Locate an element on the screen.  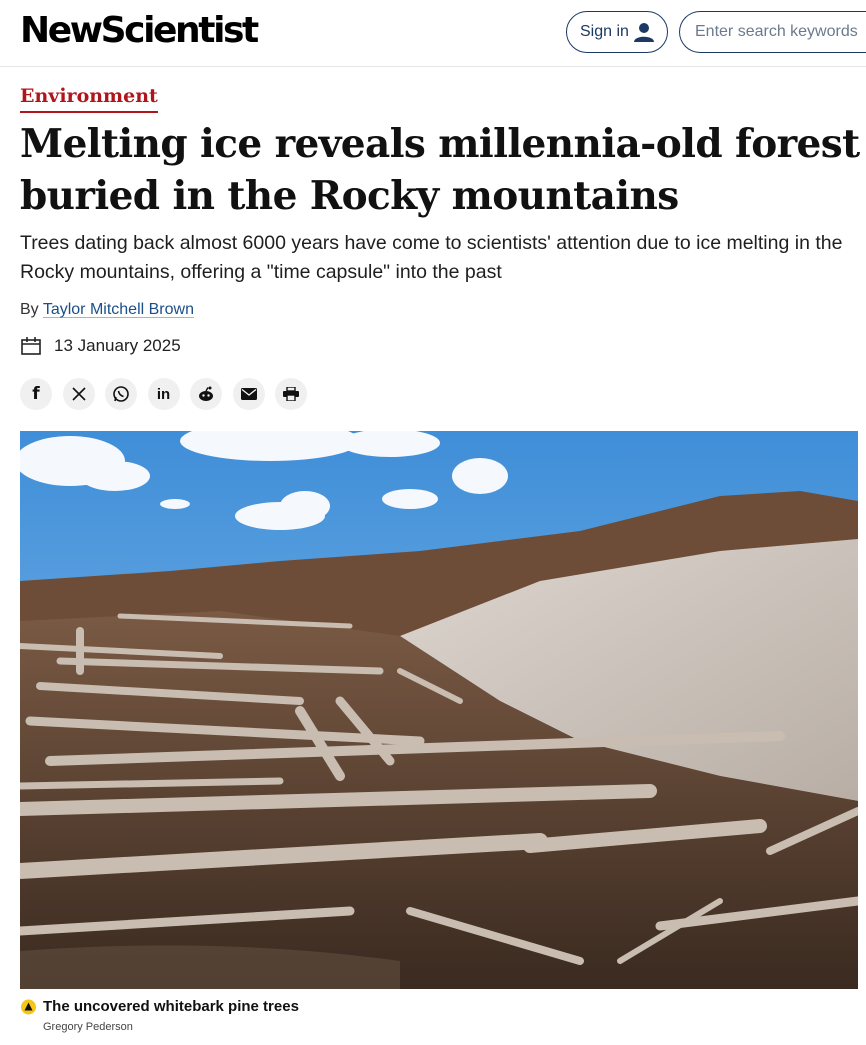
image-credit: Gregory Pederson is located at coordinates (88, 1027).